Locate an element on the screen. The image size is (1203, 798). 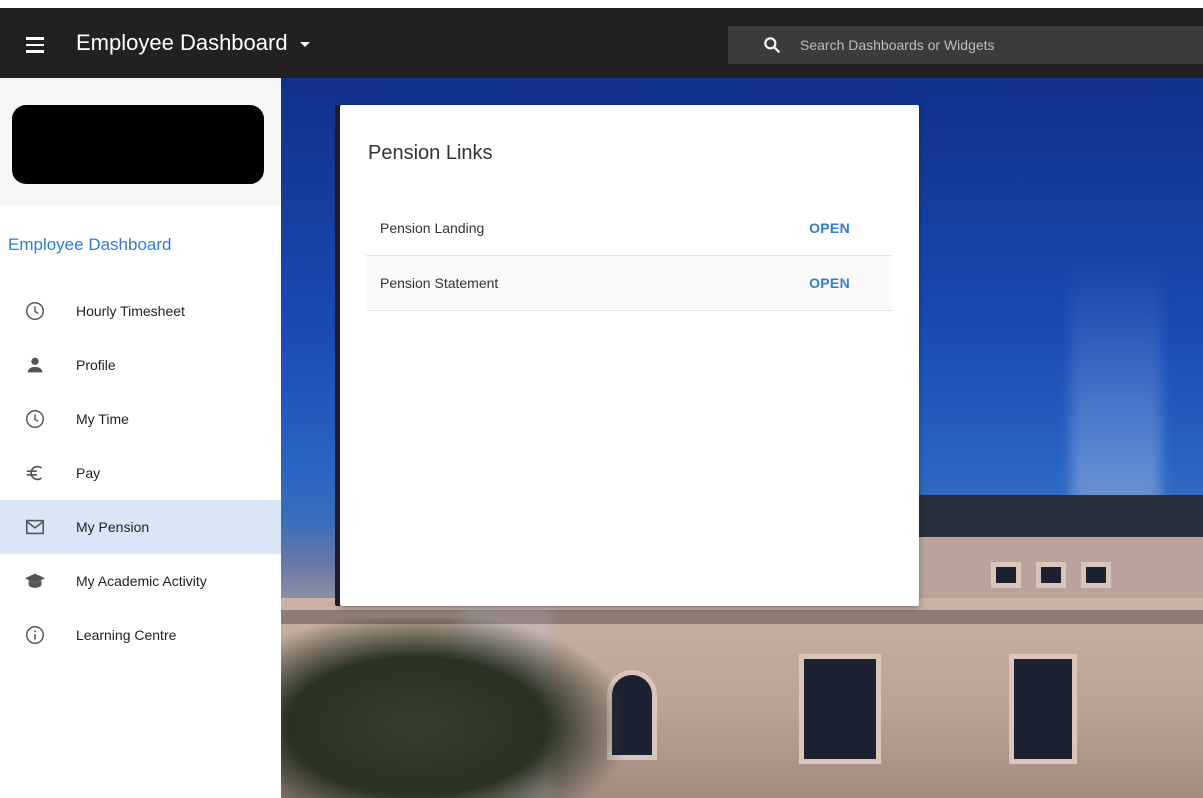
sidebar-item-hourly-timesheet: Hourly Timesheet is located at coordinates (140, 311).